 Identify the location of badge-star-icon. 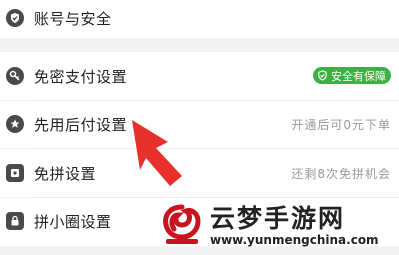
(15, 124).